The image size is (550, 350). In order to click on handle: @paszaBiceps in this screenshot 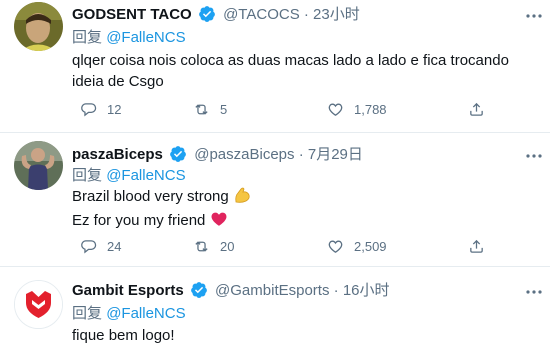, I will do `click(244, 154)`.